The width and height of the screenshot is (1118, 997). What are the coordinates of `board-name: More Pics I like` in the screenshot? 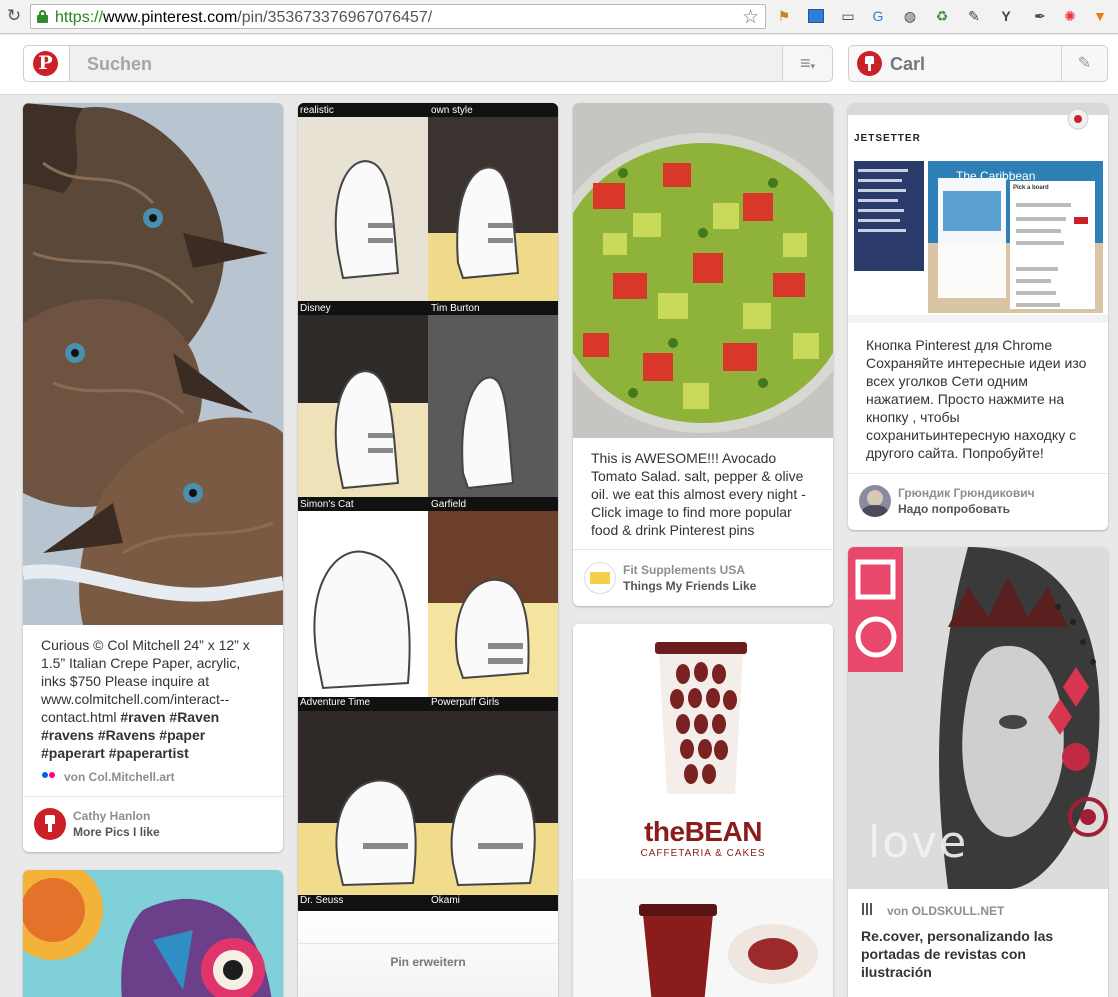 It's located at (116, 832).